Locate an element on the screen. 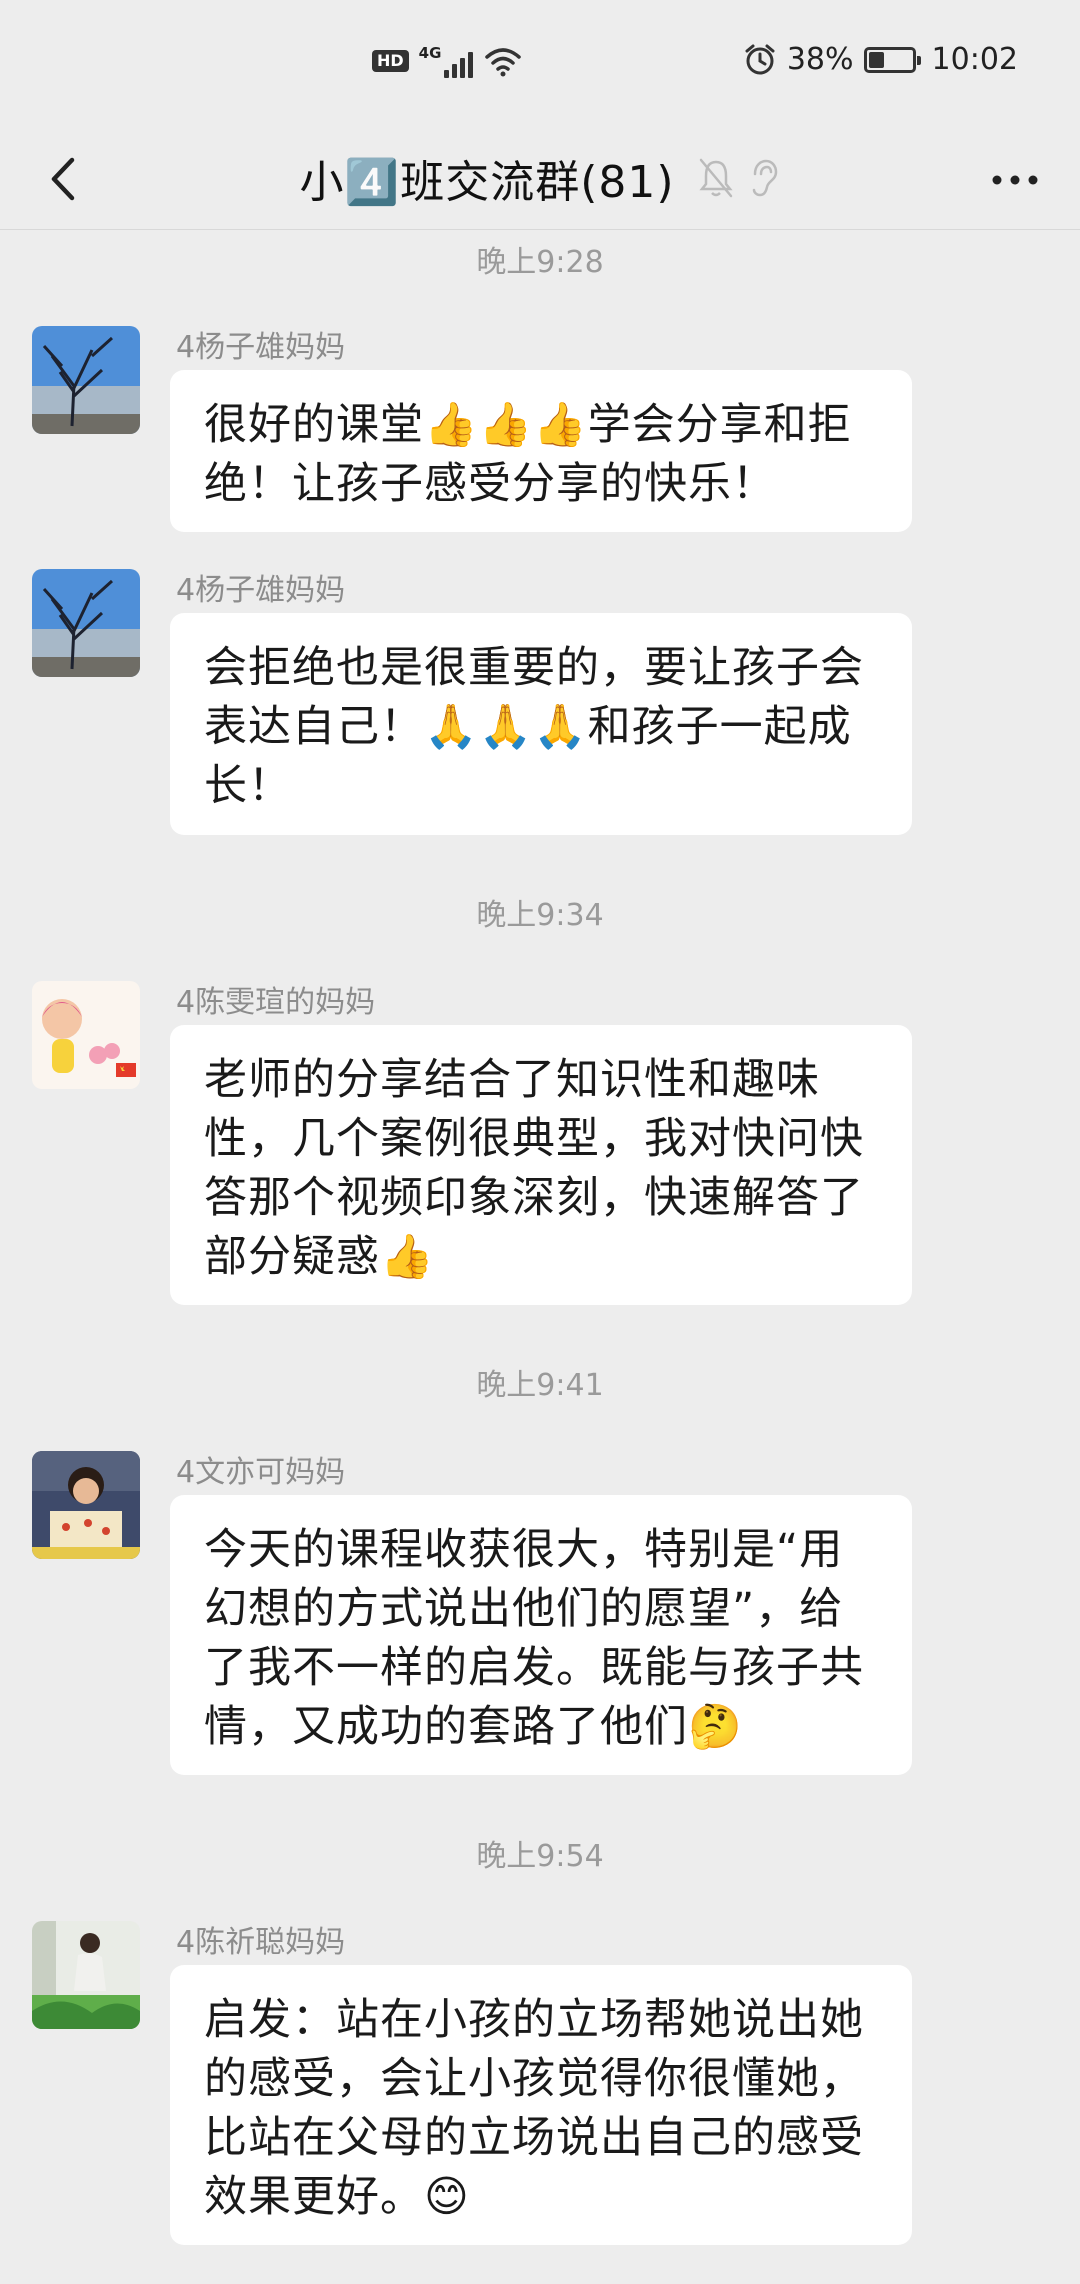 The height and width of the screenshot is (2284, 1080). message-bubble: 会拒绝也是很重要的，要让孩子会表达自己！🙏🙏🙏和孩子一起成长！ is located at coordinates (541, 724).